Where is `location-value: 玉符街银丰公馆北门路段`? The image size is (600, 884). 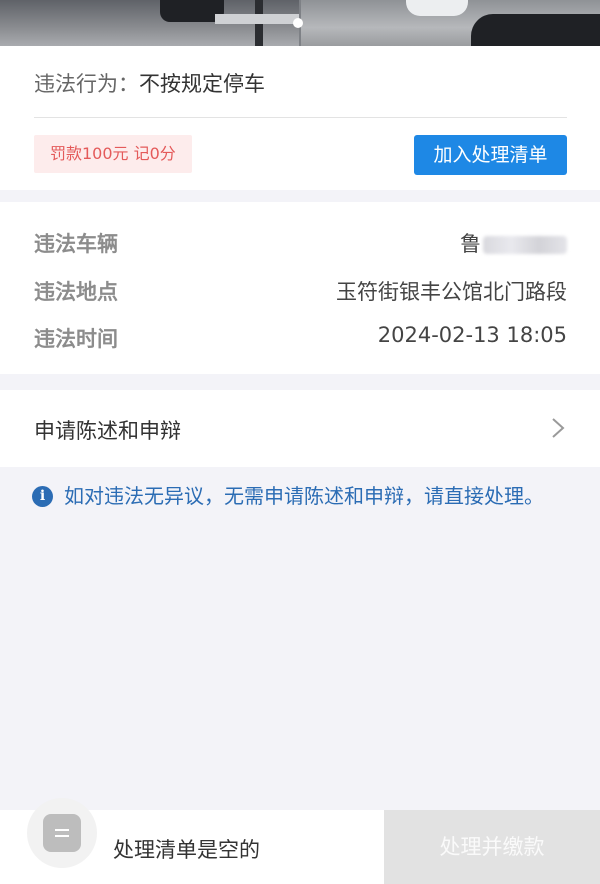
location-value: 玉符街银丰公馆北门路段 is located at coordinates (451, 292).